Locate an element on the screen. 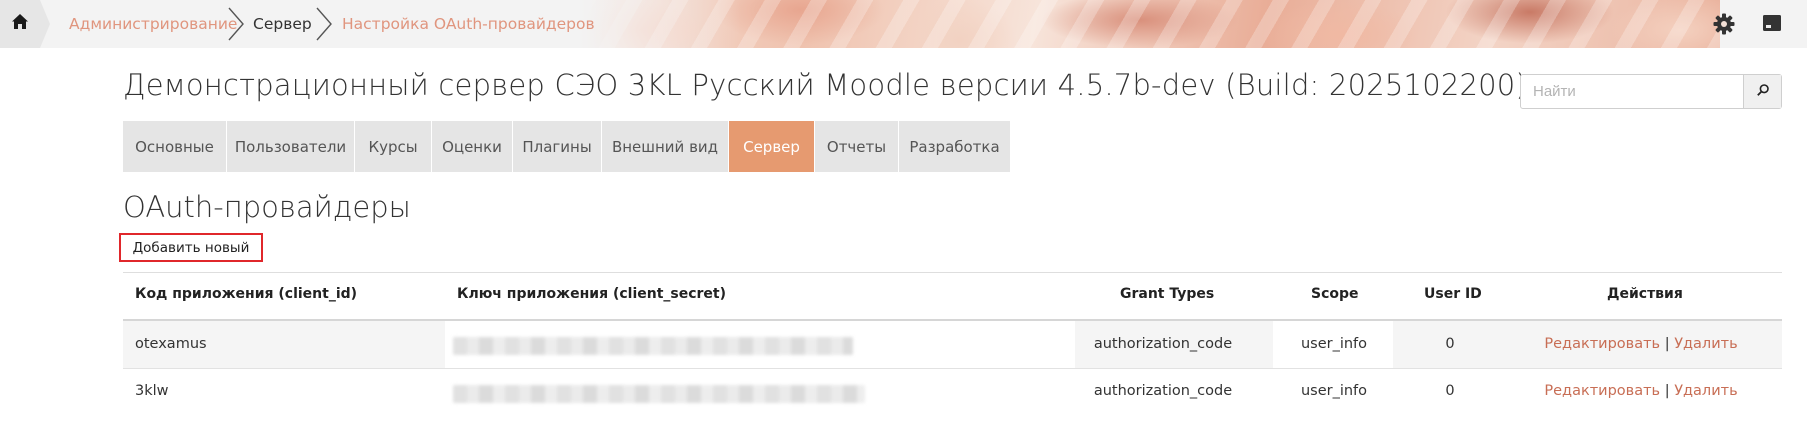 This screenshot has width=1807, height=435. tab-courses: Курсы is located at coordinates (393, 146).